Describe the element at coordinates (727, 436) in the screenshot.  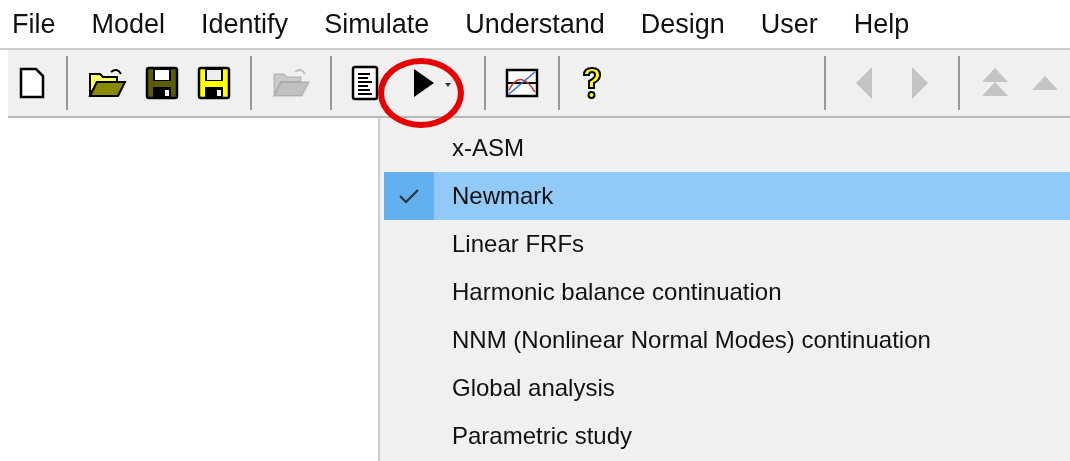
I see `menu-option: Parametric study` at that location.